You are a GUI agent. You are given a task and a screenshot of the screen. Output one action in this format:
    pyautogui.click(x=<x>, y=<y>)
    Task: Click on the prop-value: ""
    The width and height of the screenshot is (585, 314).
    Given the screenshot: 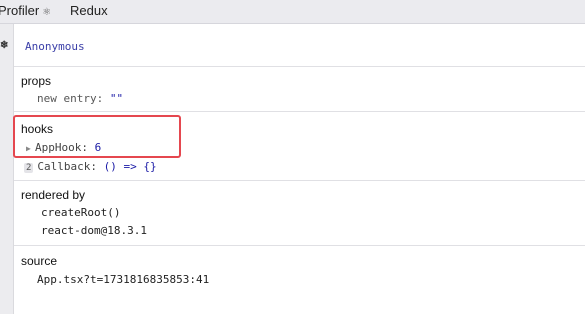 What is the action you would take?
    pyautogui.click(x=116, y=98)
    